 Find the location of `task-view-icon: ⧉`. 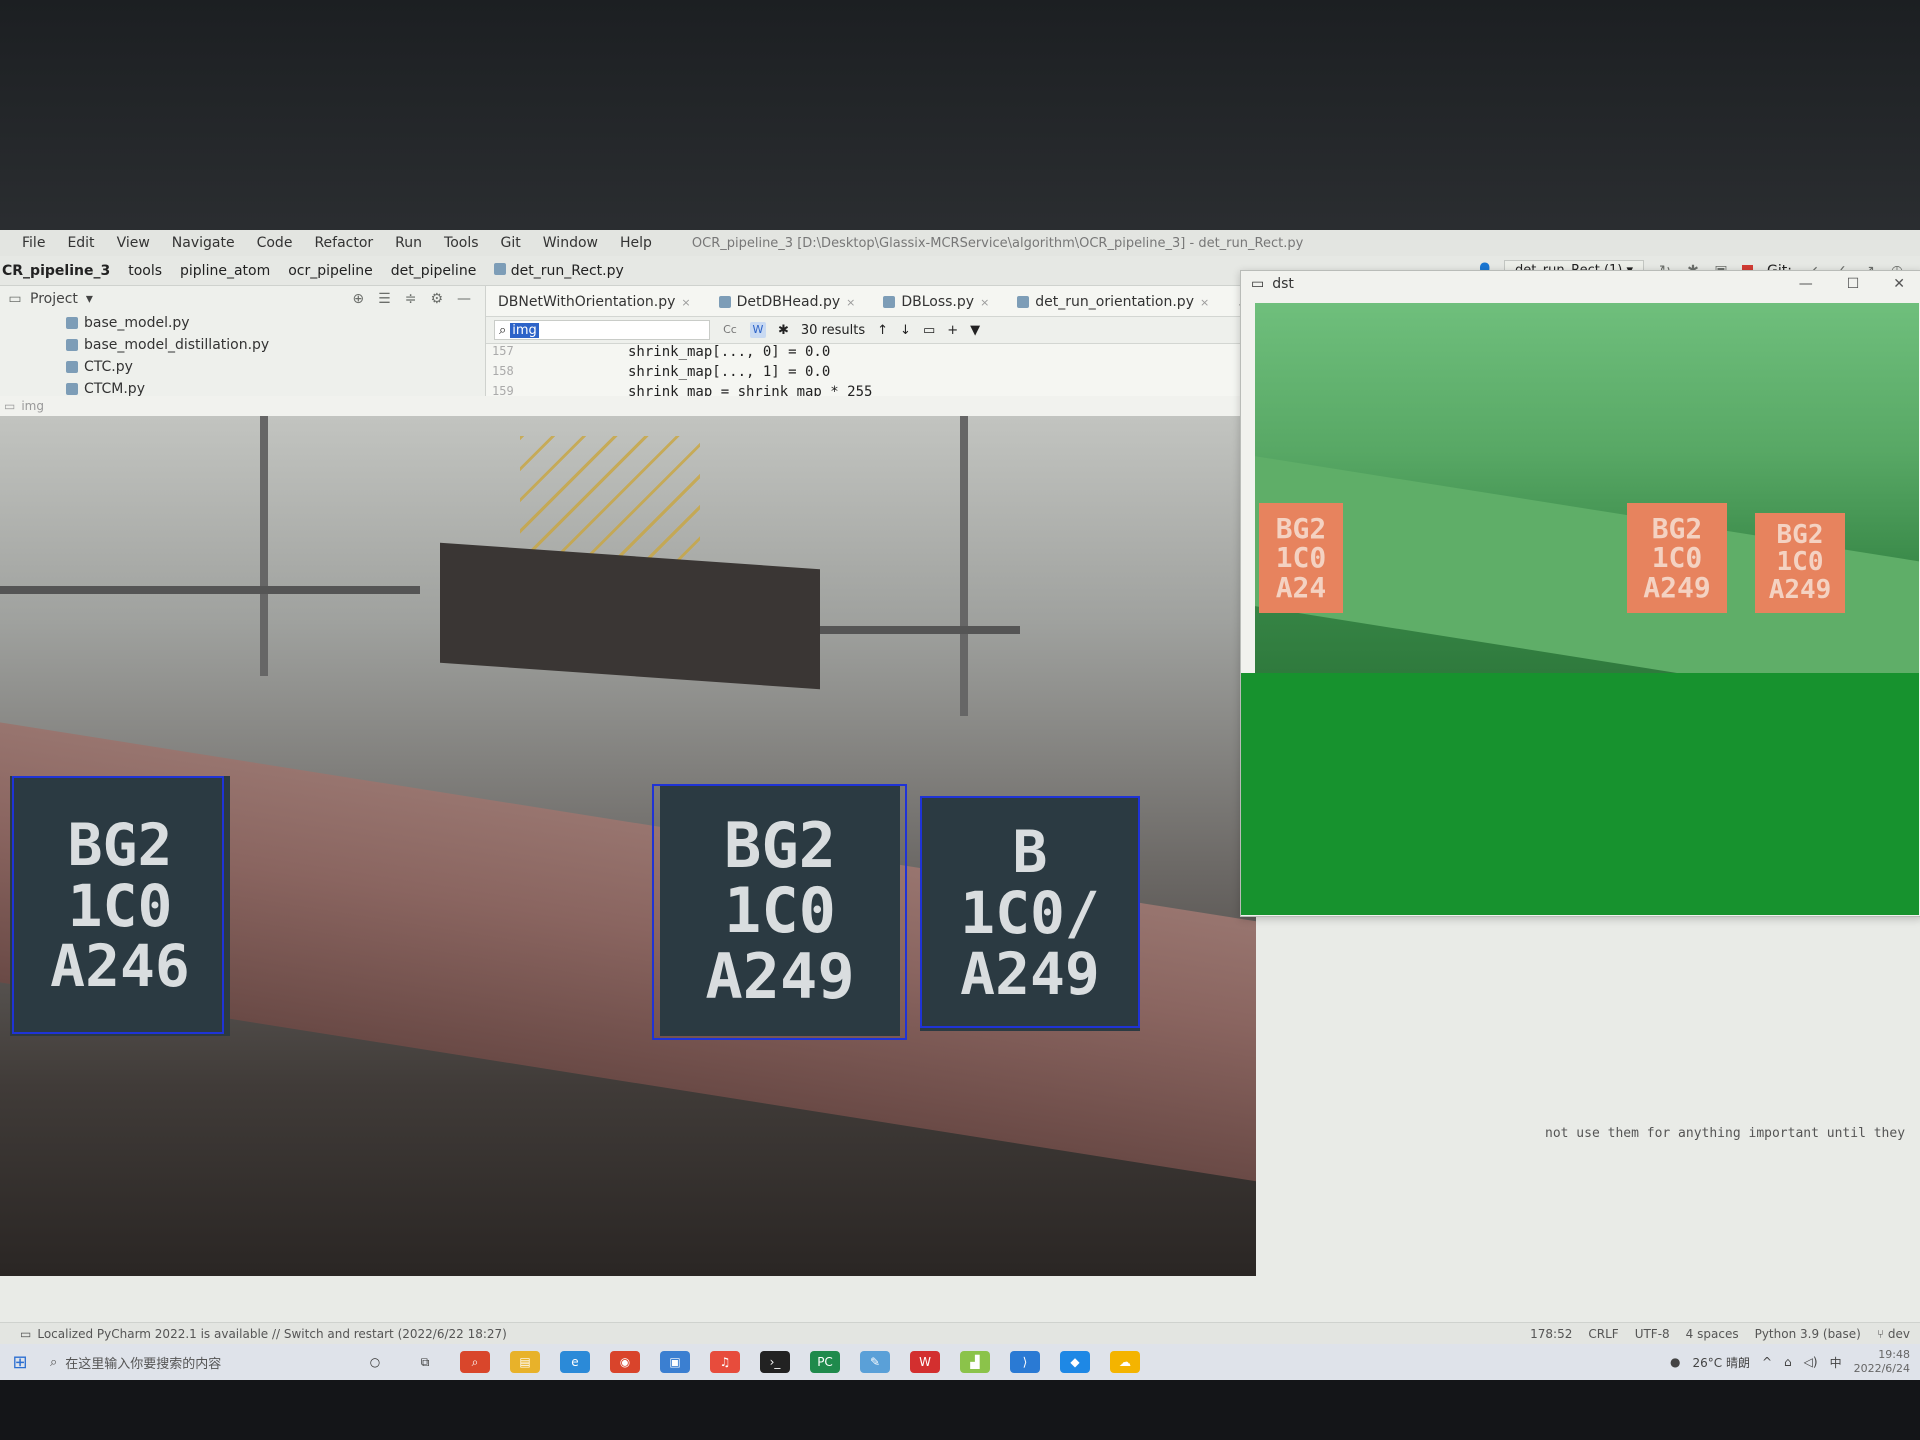

task-view-icon: ⧉ is located at coordinates (425, 1362).